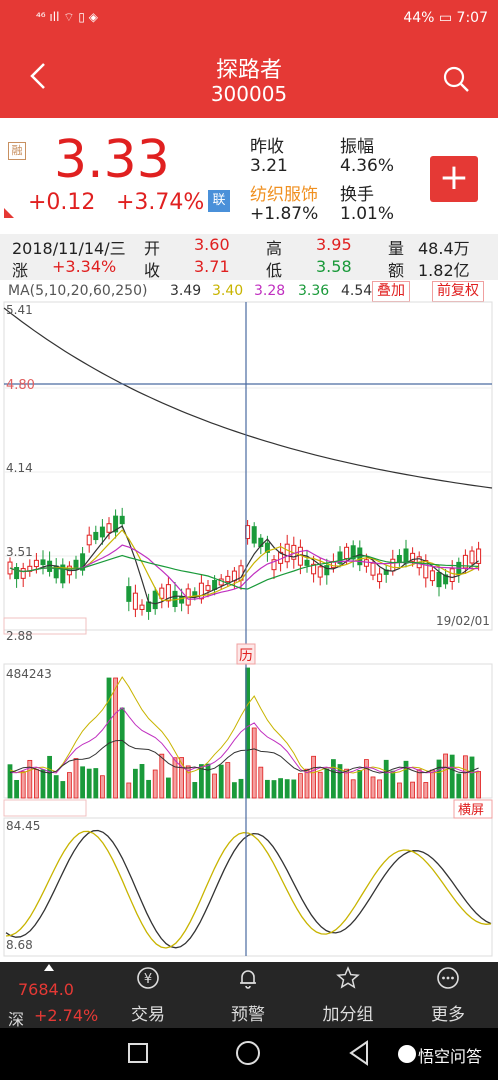  Describe the element at coordinates (445, 18) in the screenshot. I see `status-right: 44% ▭ 7:07` at that location.